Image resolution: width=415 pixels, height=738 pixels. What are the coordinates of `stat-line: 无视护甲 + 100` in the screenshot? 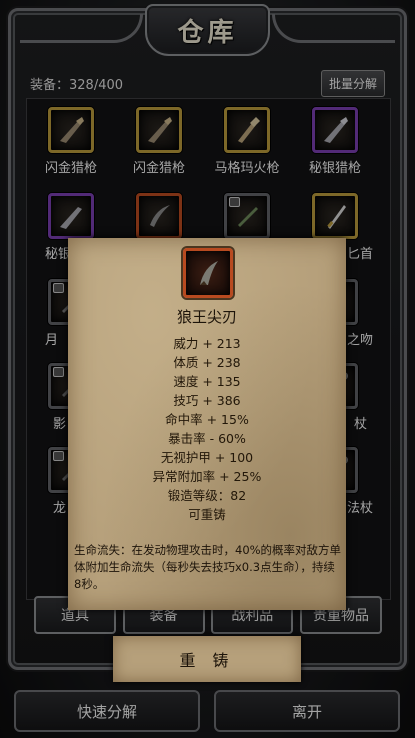 It's located at (207, 457).